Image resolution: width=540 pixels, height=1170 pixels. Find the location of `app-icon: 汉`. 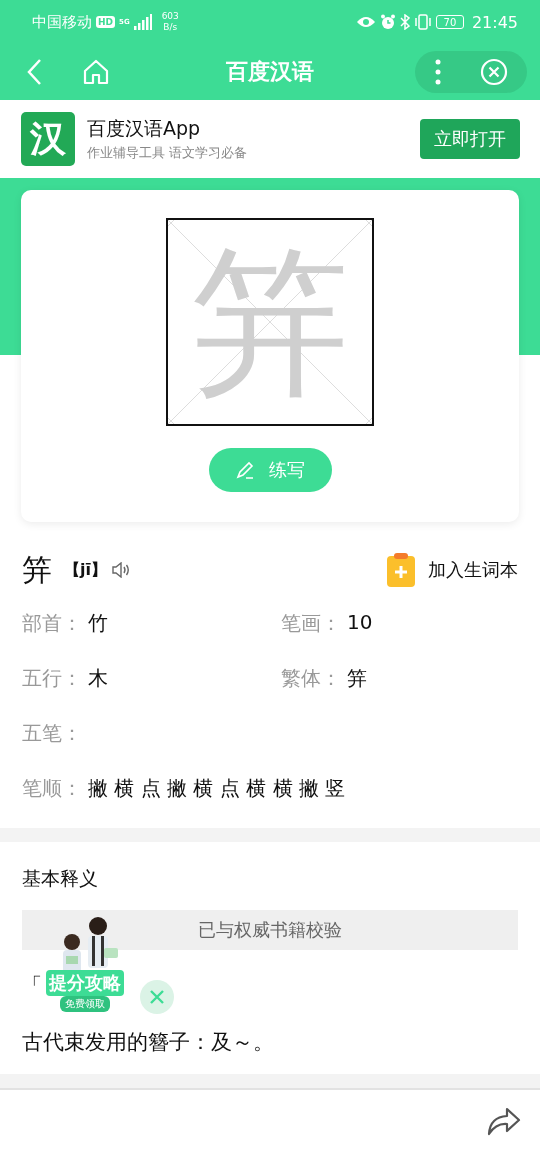

app-icon: 汉 is located at coordinates (48, 139).